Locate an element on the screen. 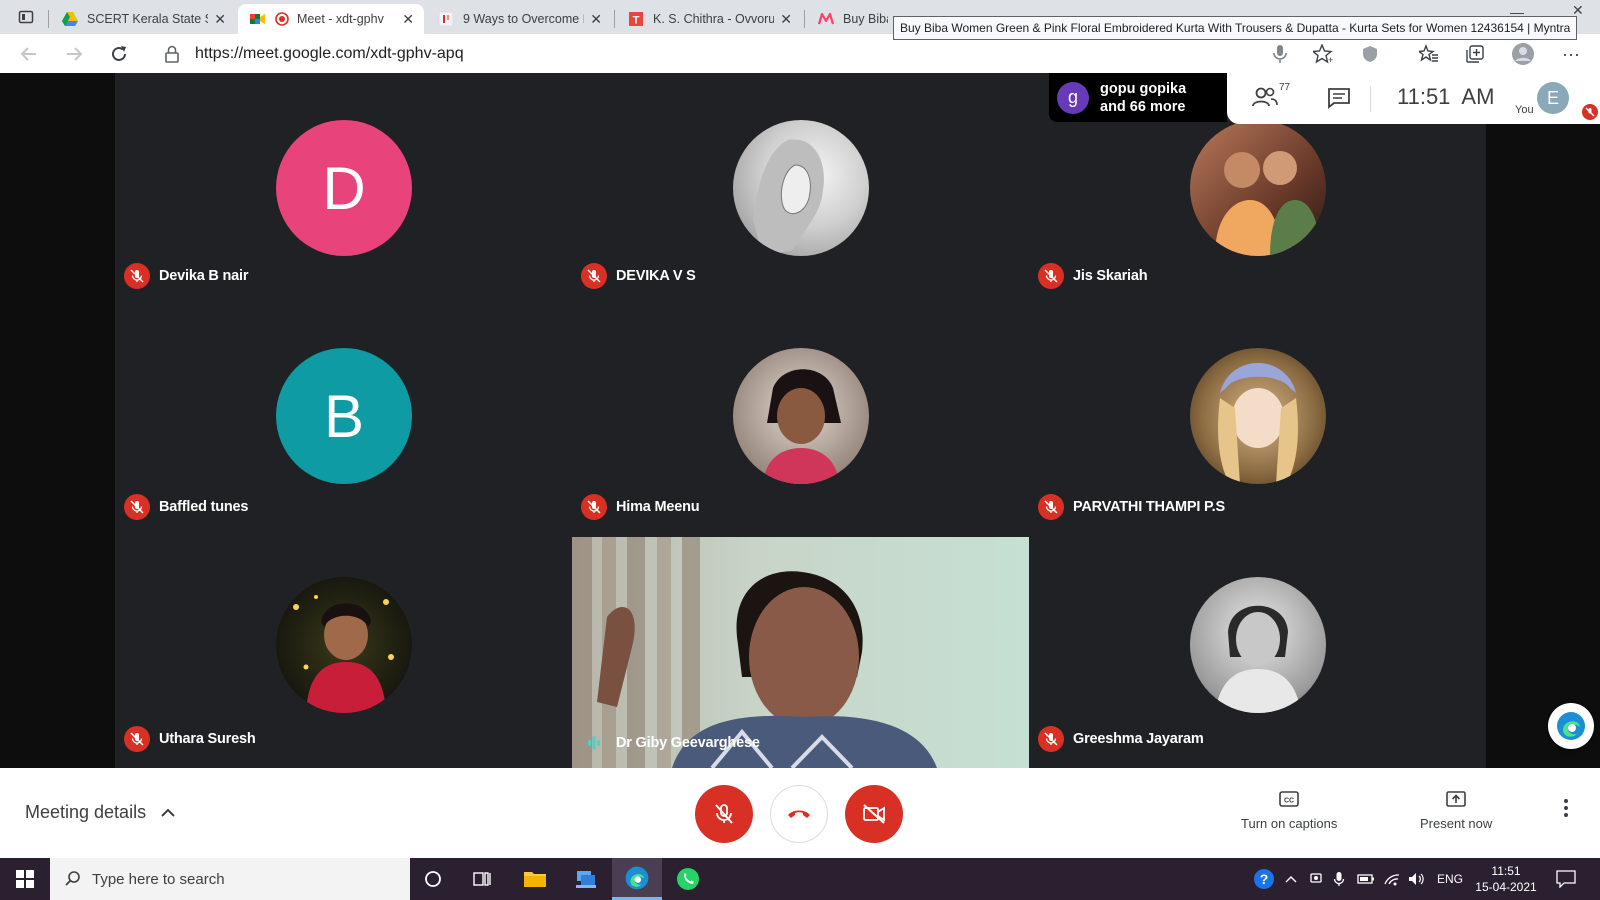 The image size is (1600, 900). presenter-text: gopu gopika and 66 more is located at coordinates (1143, 98).